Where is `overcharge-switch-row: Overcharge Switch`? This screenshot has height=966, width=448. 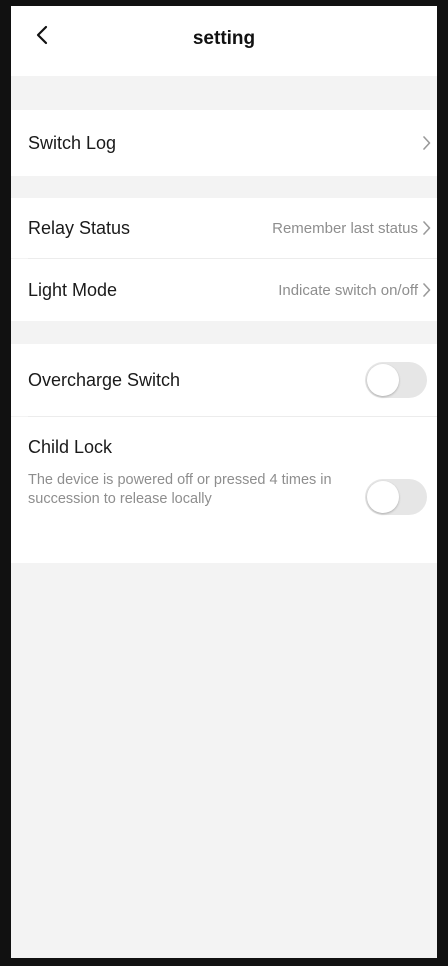 overcharge-switch-row: Overcharge Switch is located at coordinates (224, 380).